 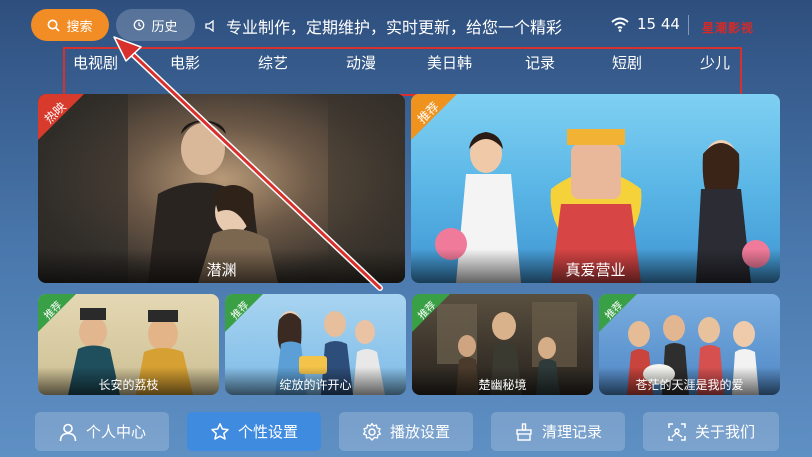 I want to click on badge-label: 热映, so click(x=55, y=113).